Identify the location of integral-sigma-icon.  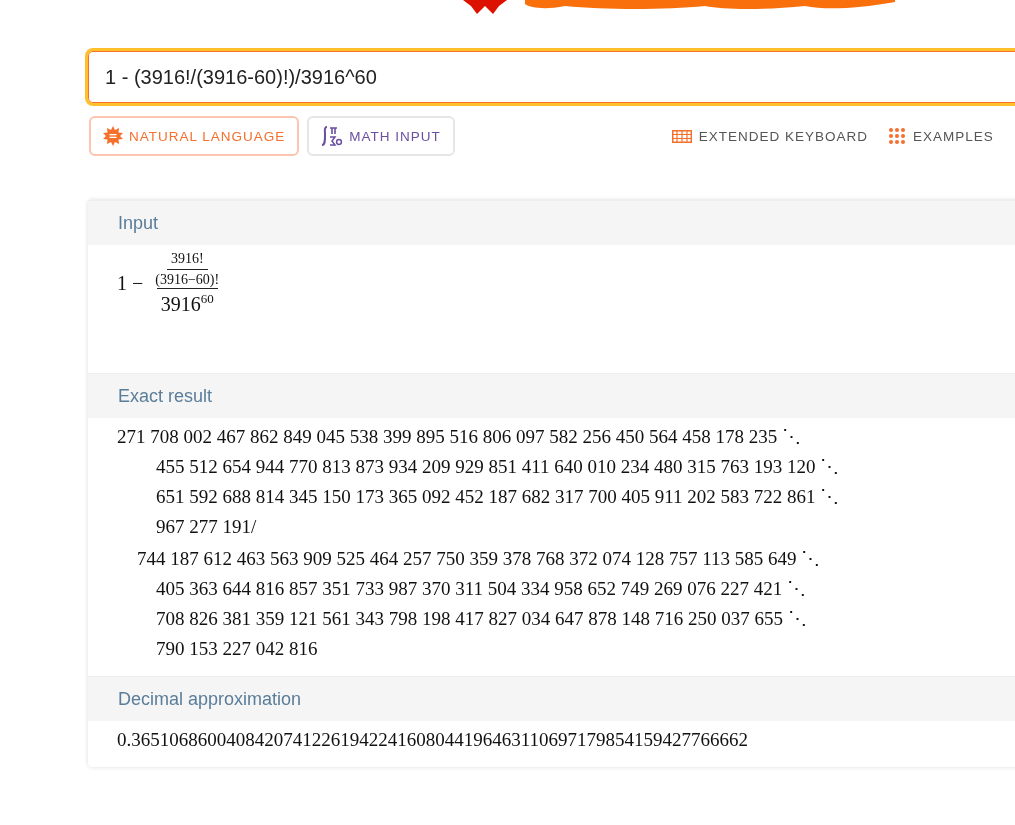
(332, 136).